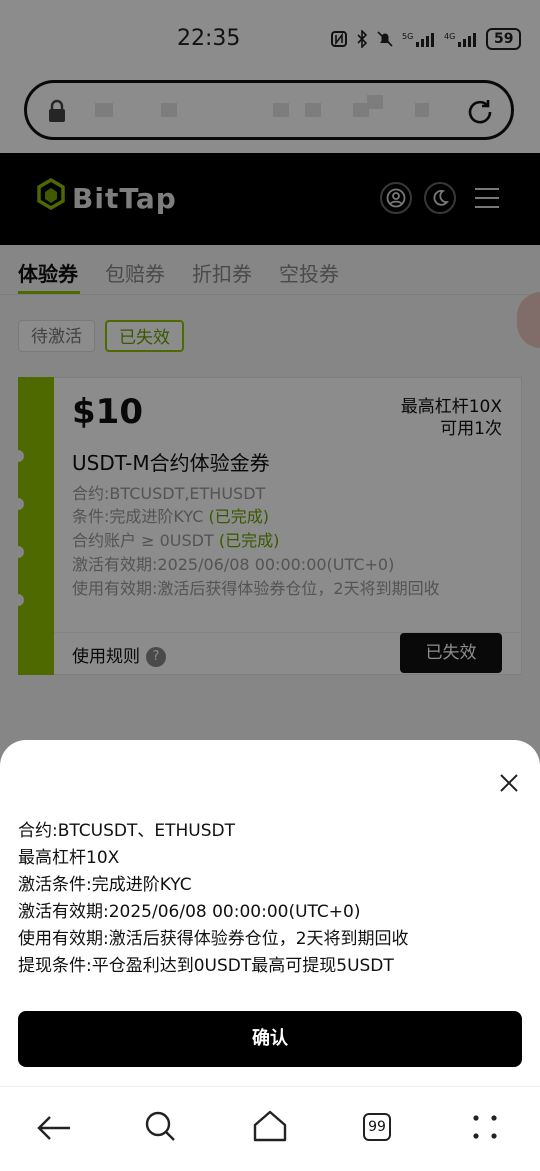 The height and width of the screenshot is (1171, 540). What do you see at coordinates (270, 1126) in the screenshot?
I see `home-icon` at bounding box center [270, 1126].